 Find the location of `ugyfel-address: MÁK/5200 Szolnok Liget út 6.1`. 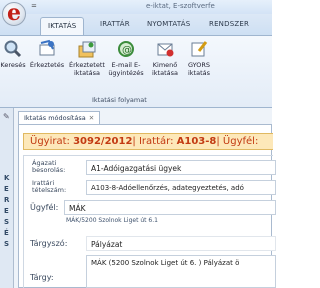

ugyfel-address: MÁK/5200 Szolnok Liget út 6.1 is located at coordinates (112, 220).